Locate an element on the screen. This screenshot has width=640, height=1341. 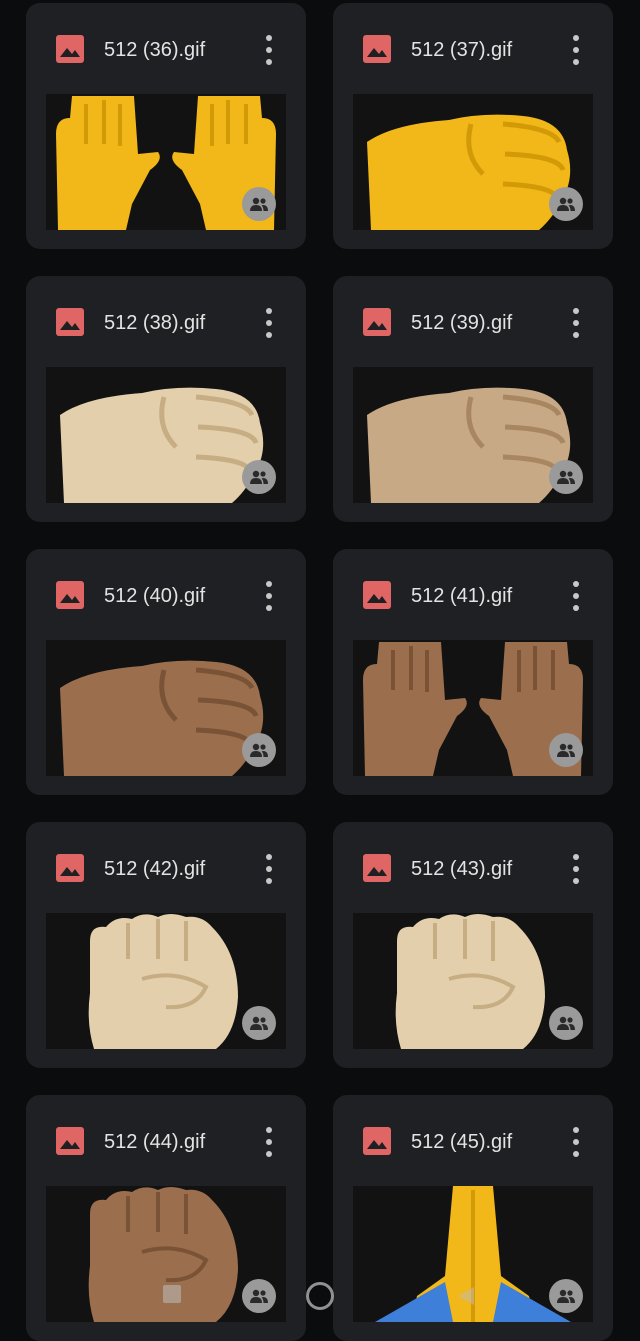
file-name: 512 (44).gif is located at coordinates (155, 1142).